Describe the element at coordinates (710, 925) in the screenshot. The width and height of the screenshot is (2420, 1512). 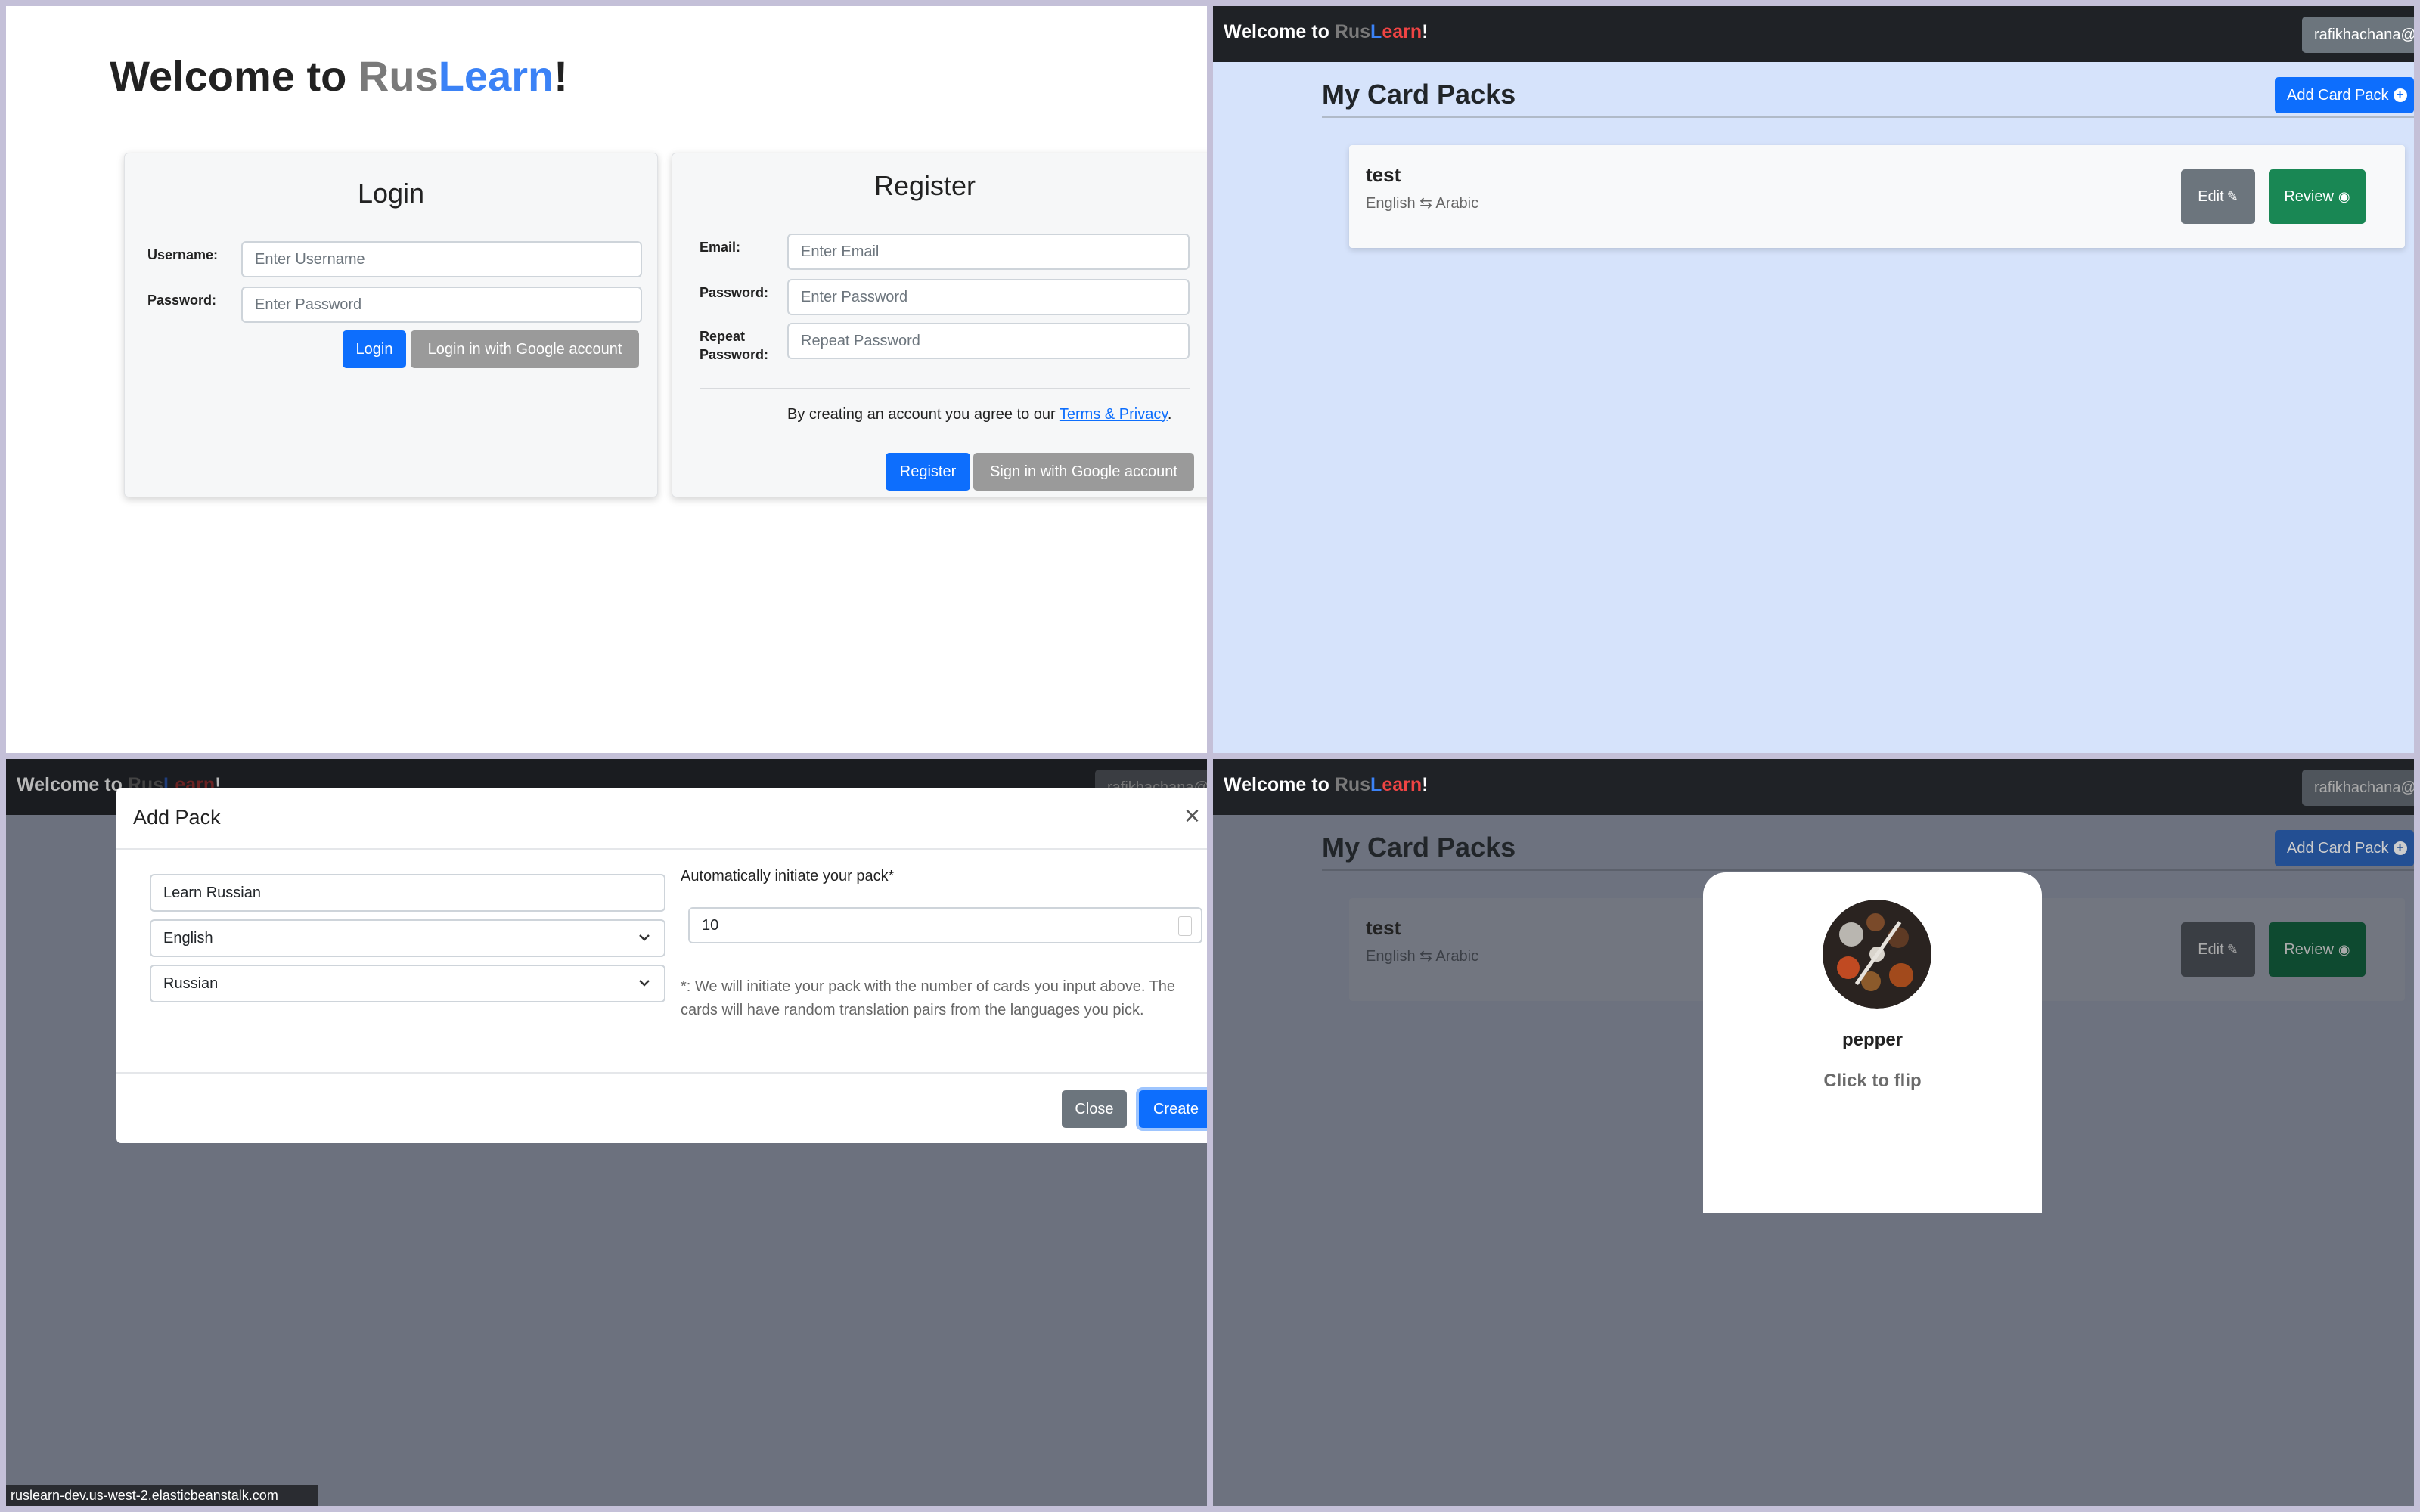
I see `card-count-value: 10` at that location.